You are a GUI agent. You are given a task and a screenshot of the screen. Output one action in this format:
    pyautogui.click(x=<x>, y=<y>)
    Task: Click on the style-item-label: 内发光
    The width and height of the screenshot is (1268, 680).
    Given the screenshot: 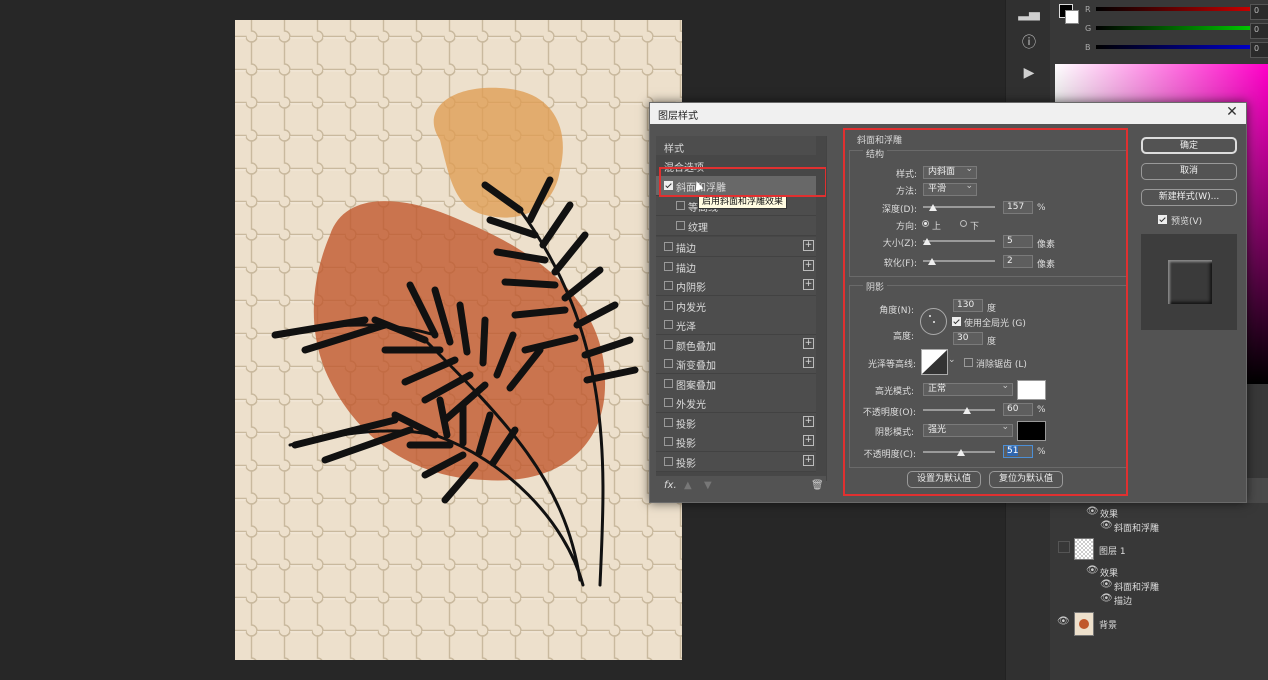 What is the action you would take?
    pyautogui.click(x=691, y=308)
    